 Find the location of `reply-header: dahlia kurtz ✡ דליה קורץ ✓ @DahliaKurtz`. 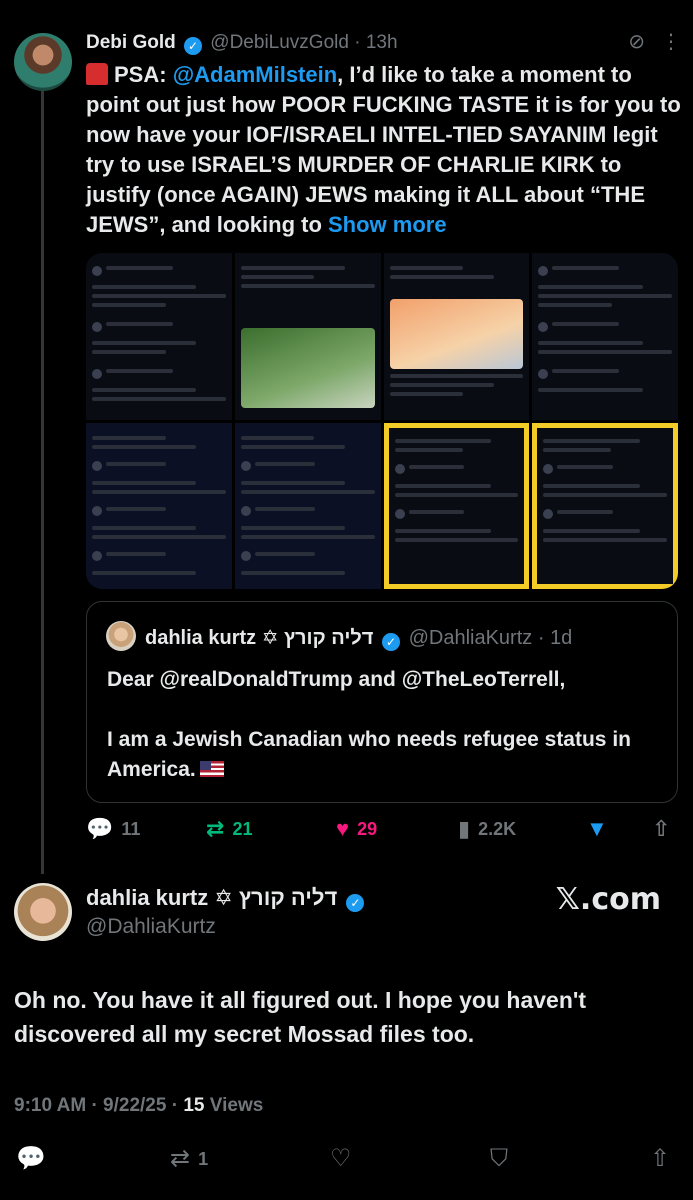

reply-header: dahlia kurtz ✡ דליה קורץ ✓ @DahliaKurtz is located at coordinates (226, 912).